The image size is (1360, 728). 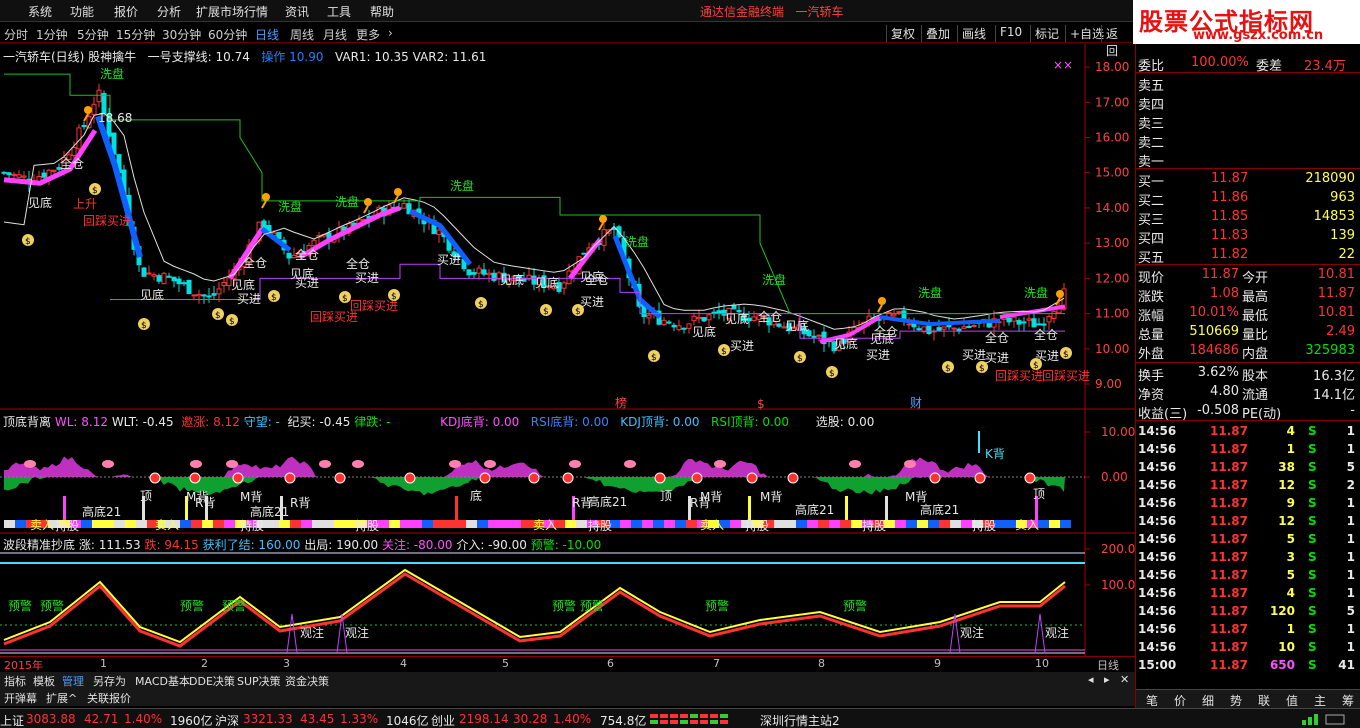 I want to click on quote-tab: 势, so click(x=1236, y=700).